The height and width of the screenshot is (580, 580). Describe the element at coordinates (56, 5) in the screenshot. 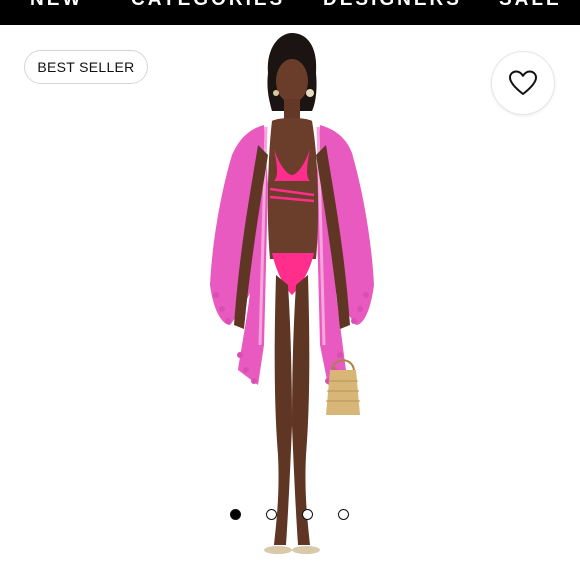

I see `nav-item-new: NEW` at that location.